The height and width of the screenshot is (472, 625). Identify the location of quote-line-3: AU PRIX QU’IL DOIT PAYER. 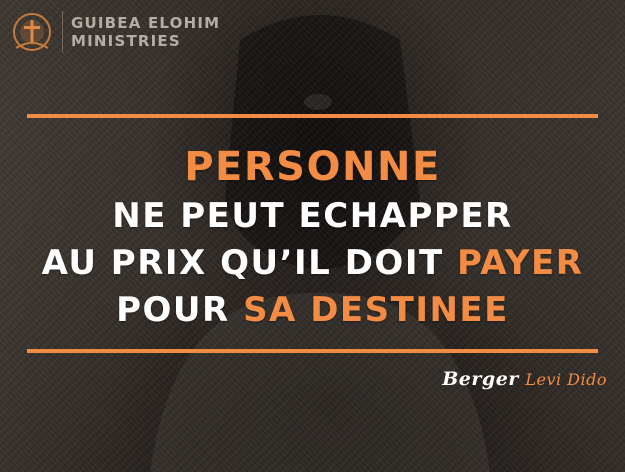
(312, 263).